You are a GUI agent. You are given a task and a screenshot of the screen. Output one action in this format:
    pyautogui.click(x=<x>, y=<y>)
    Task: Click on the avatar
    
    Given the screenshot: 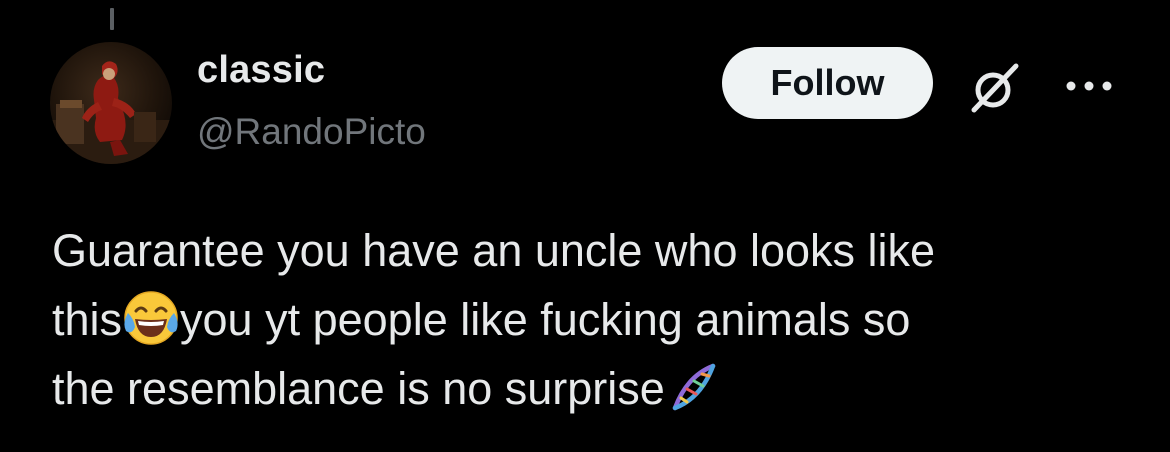 What is the action you would take?
    pyautogui.click(x=111, y=103)
    